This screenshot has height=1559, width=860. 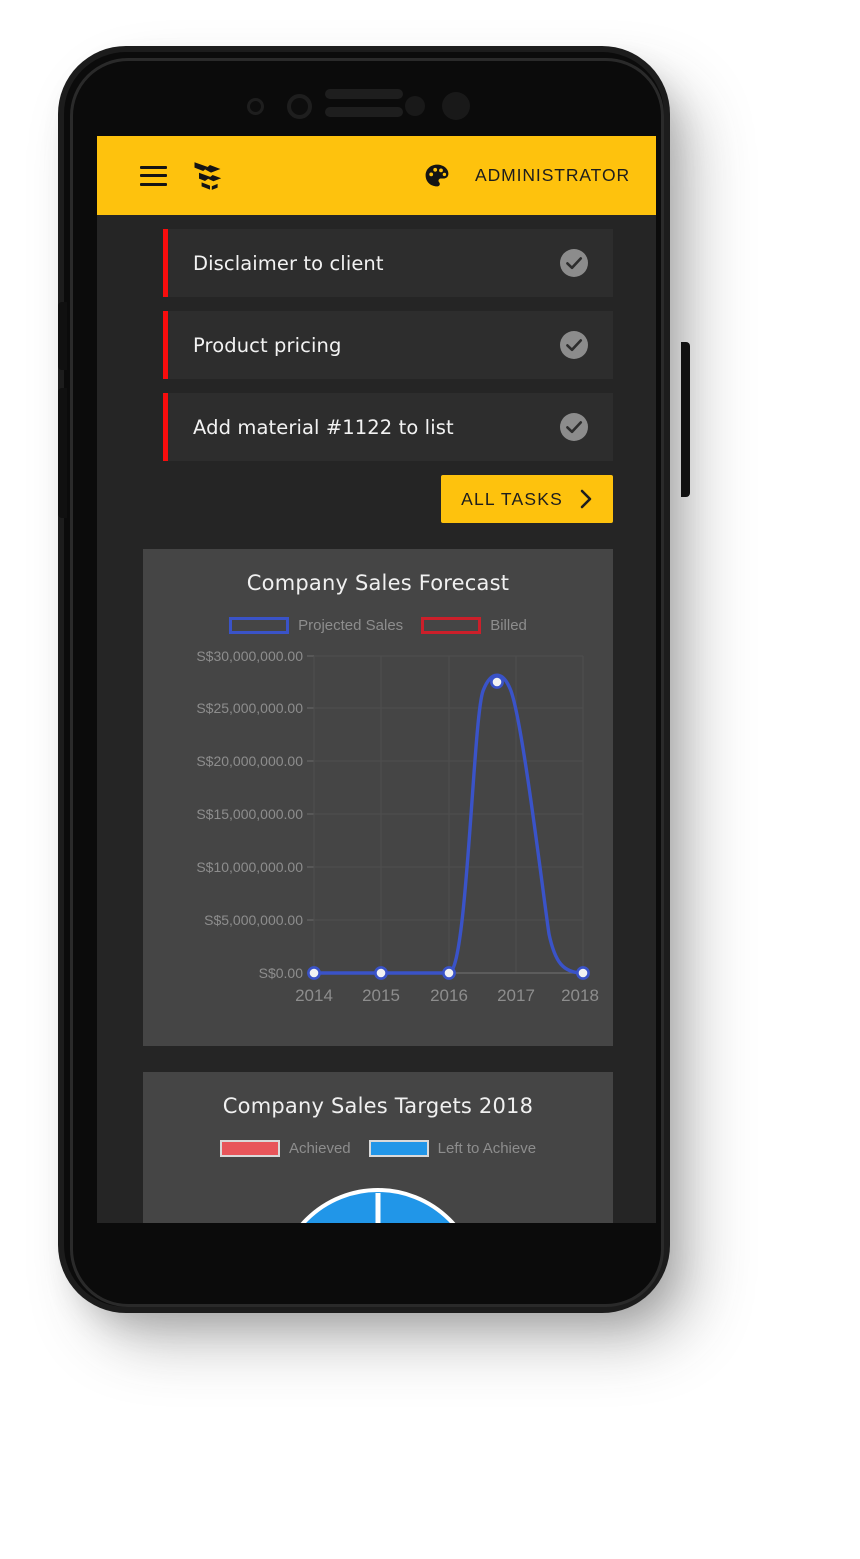 What do you see at coordinates (153, 175) in the screenshot?
I see `hamburger-menu-icon` at bounding box center [153, 175].